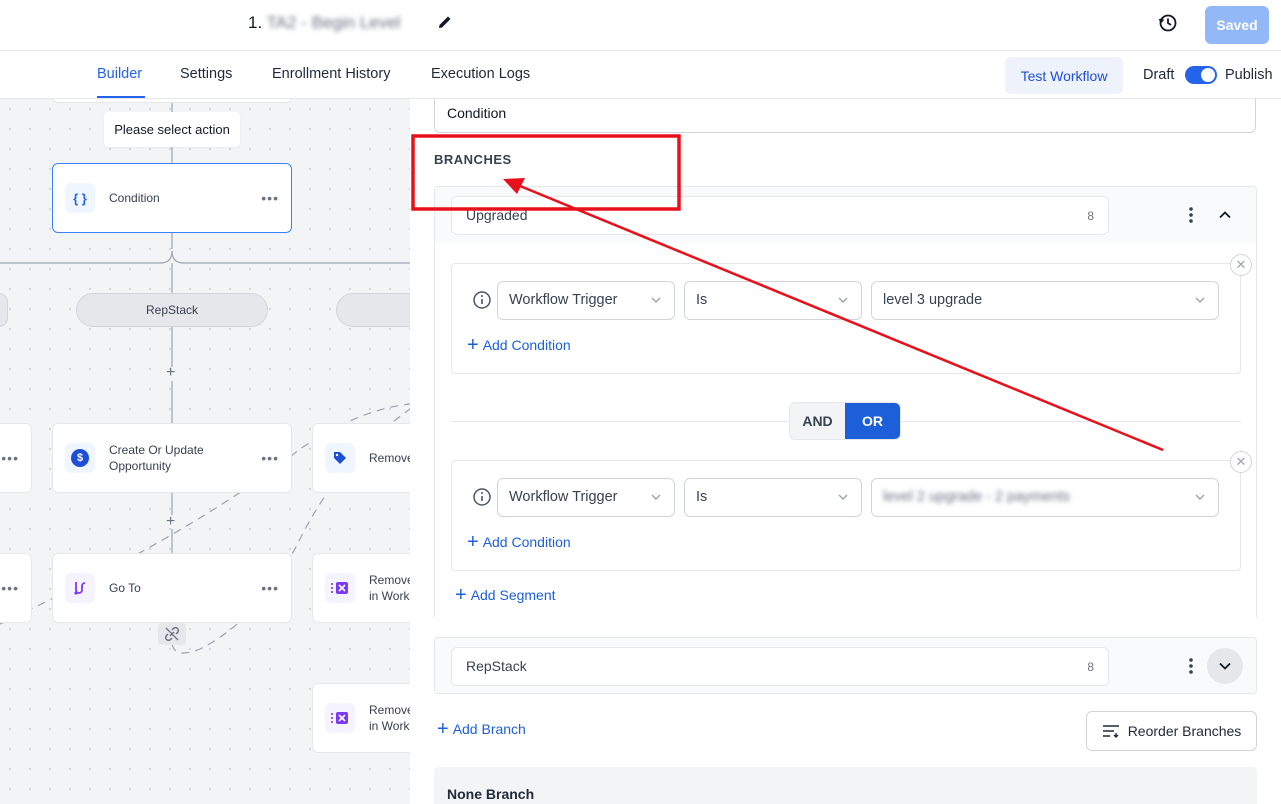 Image resolution: width=1281 pixels, height=804 pixels. Describe the element at coordinates (780, 215) in the screenshot. I see `branch-name-input: Upgraded 8` at that location.